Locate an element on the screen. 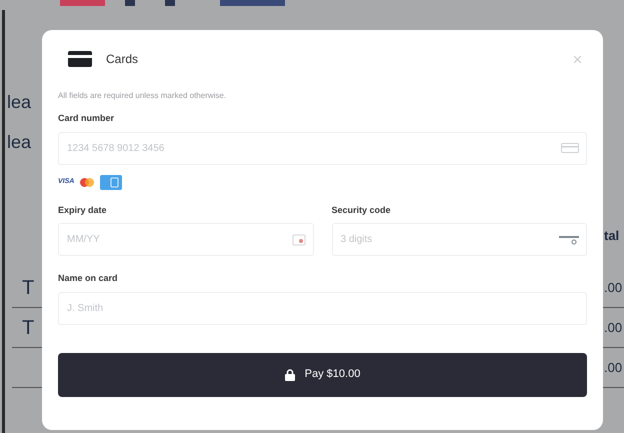 Image resolution: width=624 pixels, height=433 pixels. field-label: Expiry date is located at coordinates (83, 210).